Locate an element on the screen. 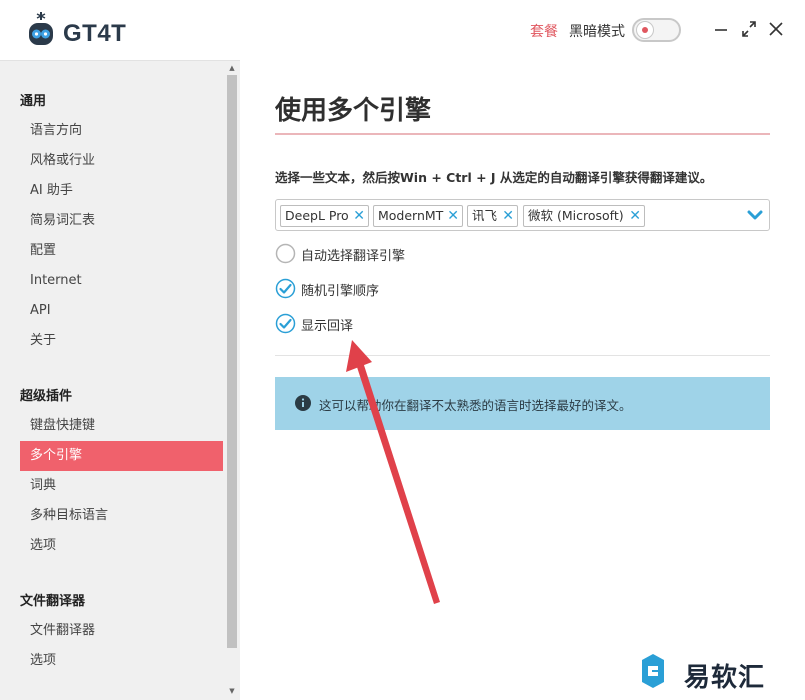 The height and width of the screenshot is (700, 805). engine-tag-label: 讯飞 is located at coordinates (485, 215).